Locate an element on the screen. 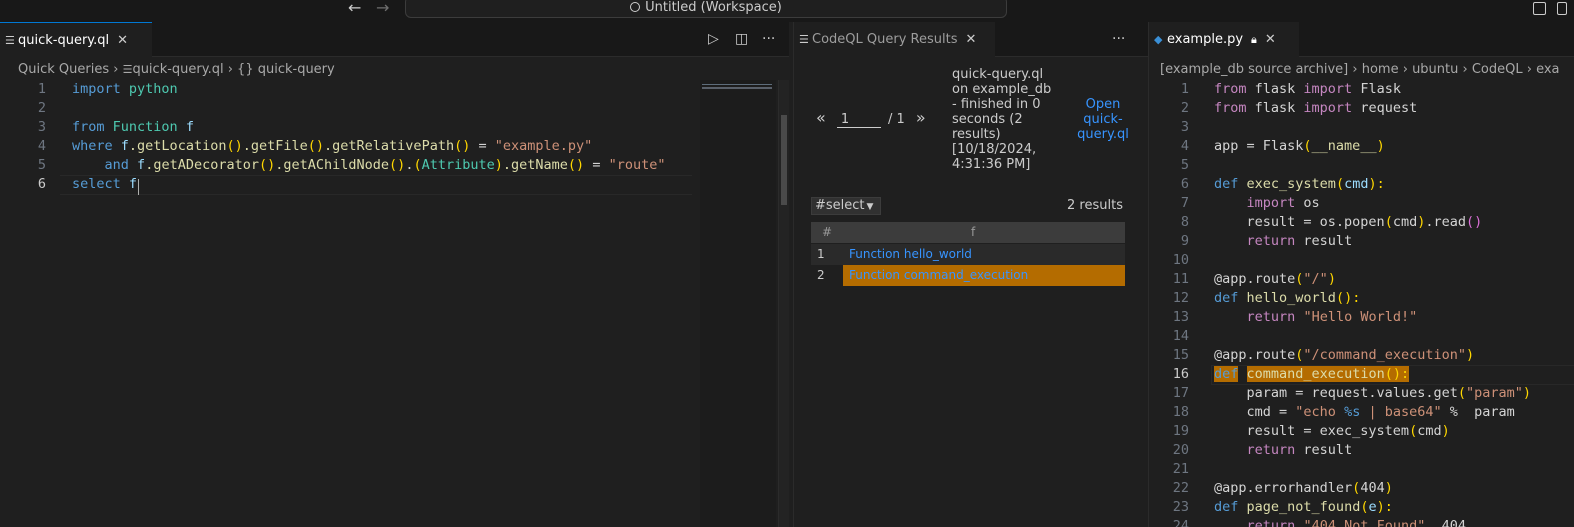 This screenshot has width=1574, height=527. code-line: 21 is located at coordinates (1169, 469).